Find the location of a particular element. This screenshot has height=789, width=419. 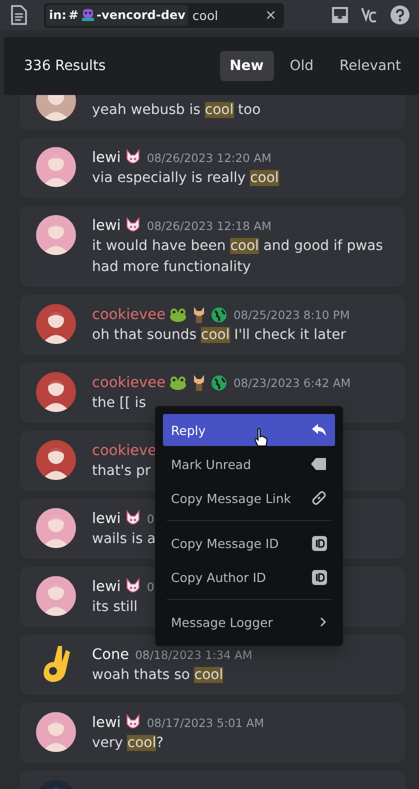

timestamp: 08/17/2023 5:01 AM is located at coordinates (205, 723).